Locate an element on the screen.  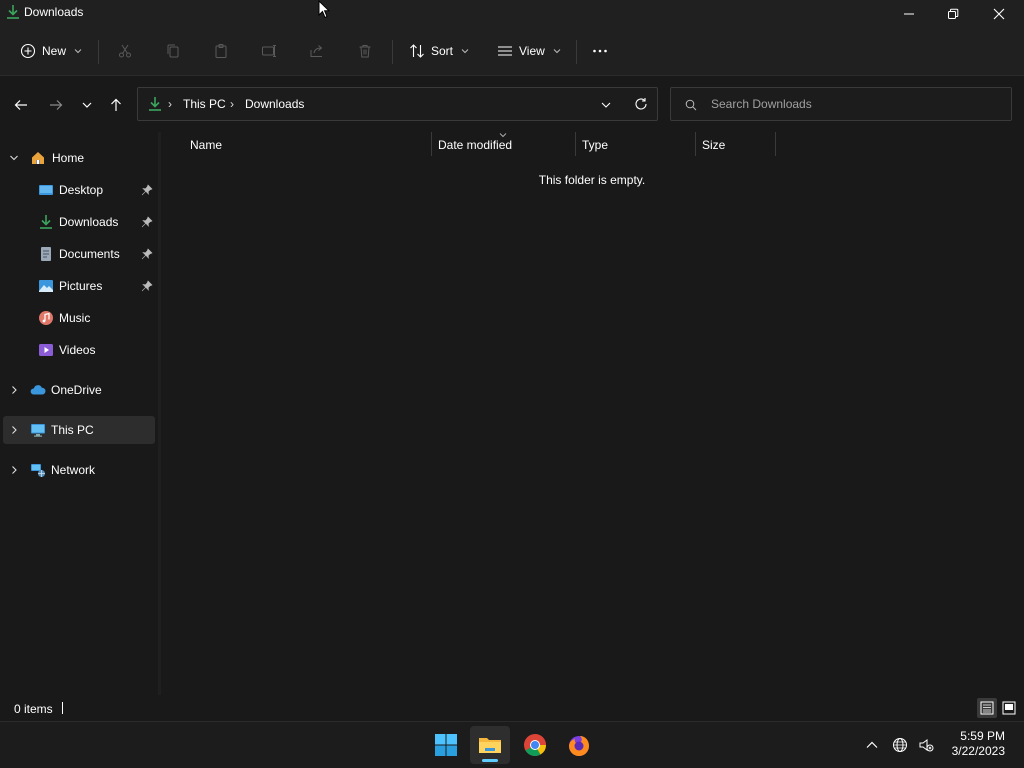
cut-icon is located at coordinates (125, 51).